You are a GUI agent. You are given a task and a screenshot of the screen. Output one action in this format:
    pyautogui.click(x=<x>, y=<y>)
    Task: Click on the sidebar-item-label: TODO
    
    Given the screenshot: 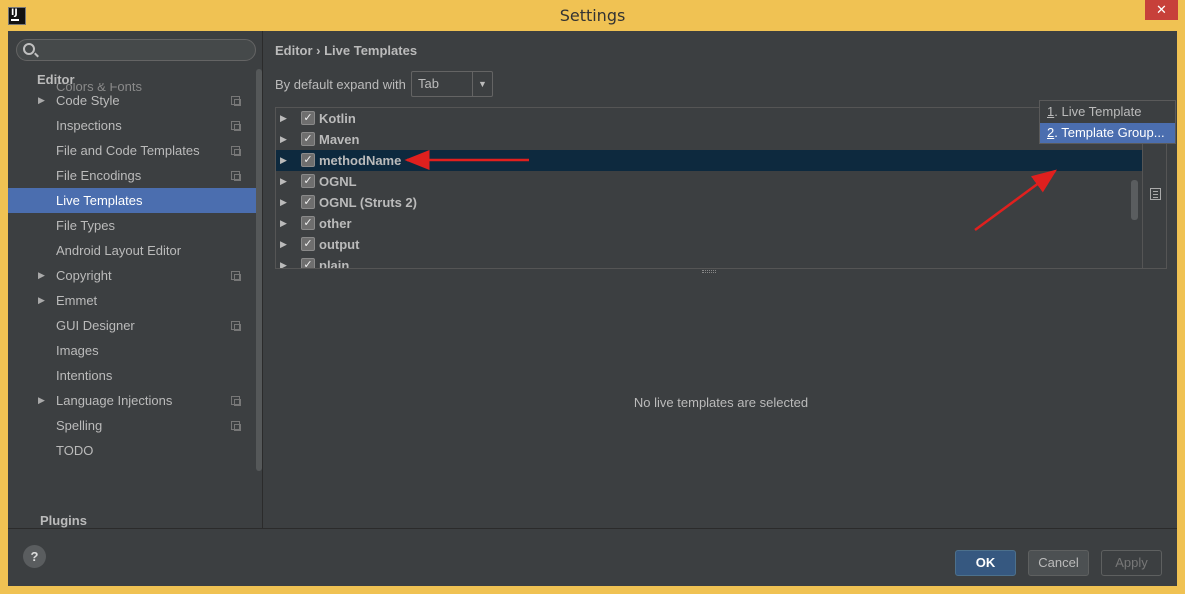 What is the action you would take?
    pyautogui.click(x=75, y=450)
    